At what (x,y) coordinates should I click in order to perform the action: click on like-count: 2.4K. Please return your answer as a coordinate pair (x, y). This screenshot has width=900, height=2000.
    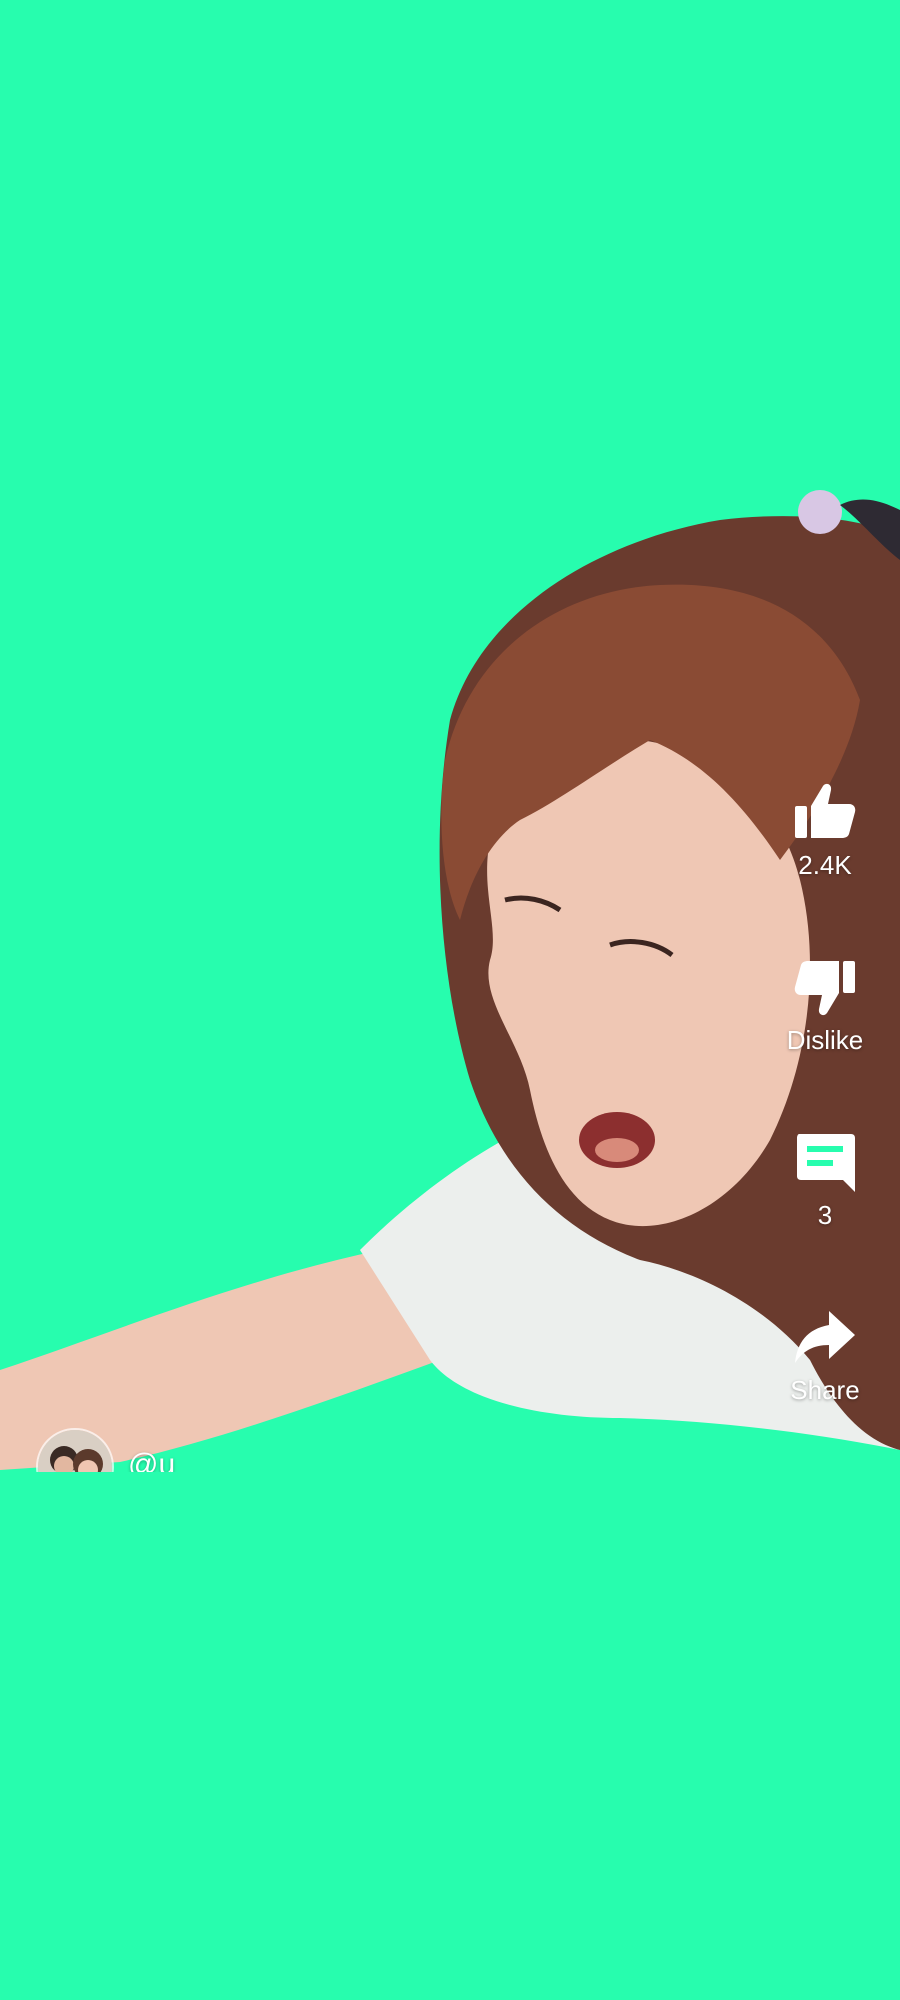
    Looking at the image, I should click on (825, 865).